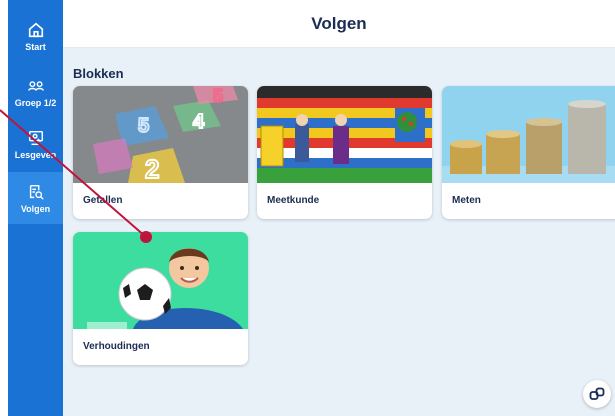 This screenshot has height=416, width=615. I want to click on sidebar: Start Groep 1/2 Lesgeven Volgen, so click(31, 208).